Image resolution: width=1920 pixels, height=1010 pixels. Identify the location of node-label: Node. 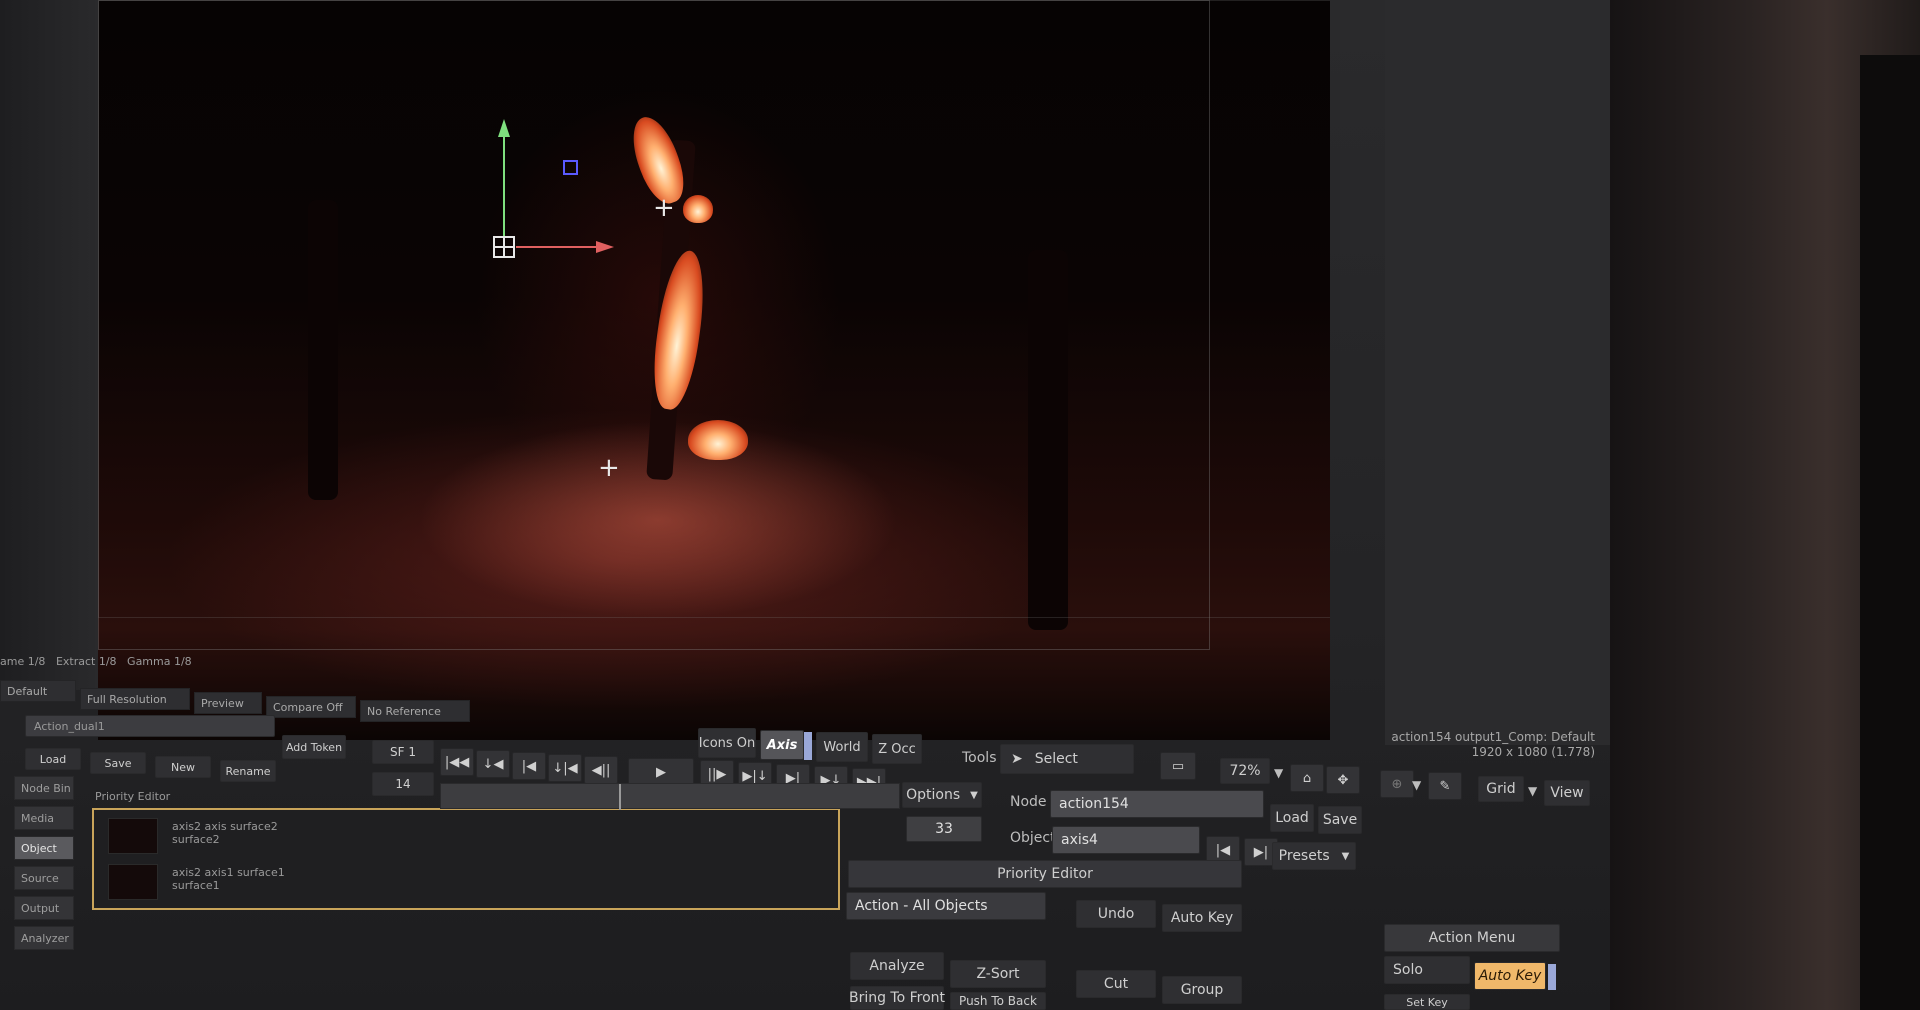
(1028, 802).